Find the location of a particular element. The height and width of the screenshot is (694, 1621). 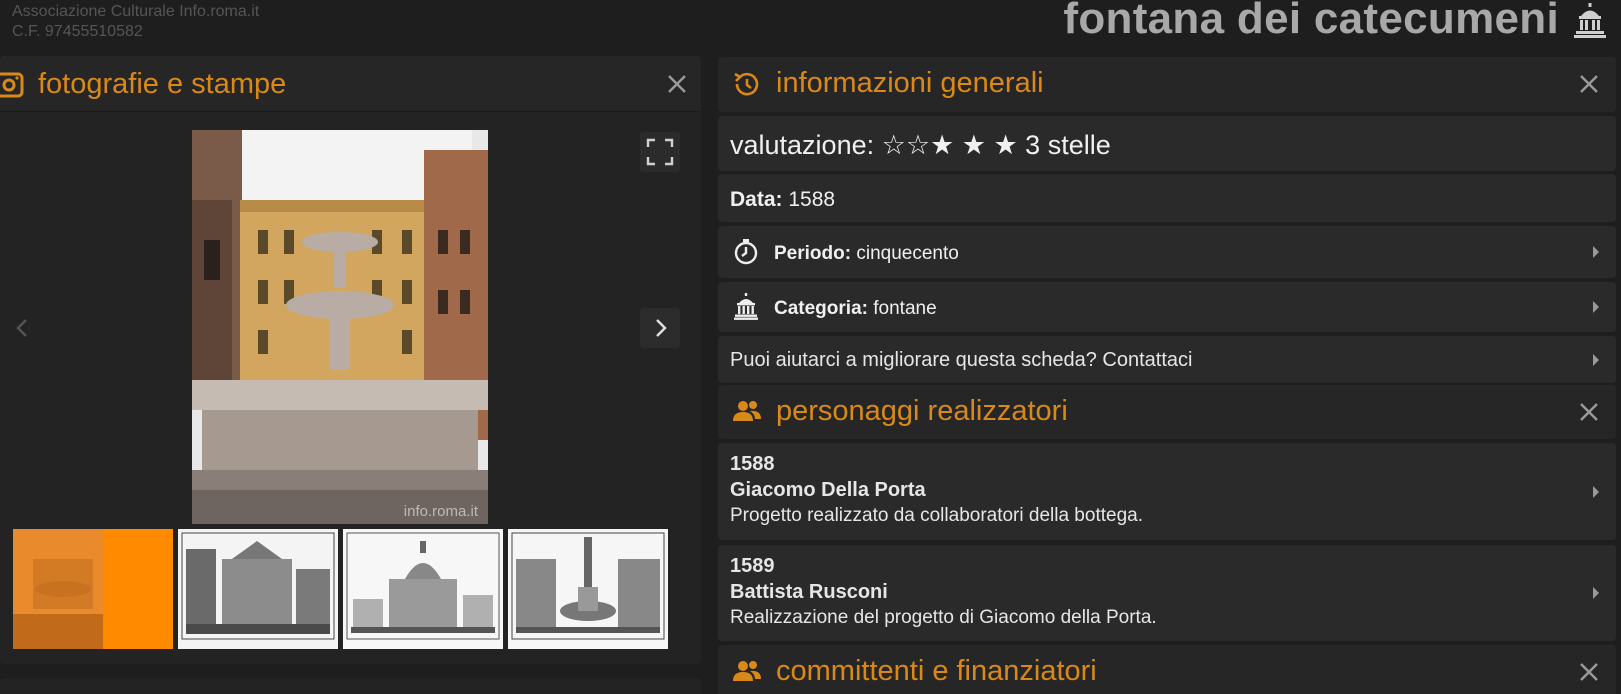

category-value: fontane is located at coordinates (905, 308).